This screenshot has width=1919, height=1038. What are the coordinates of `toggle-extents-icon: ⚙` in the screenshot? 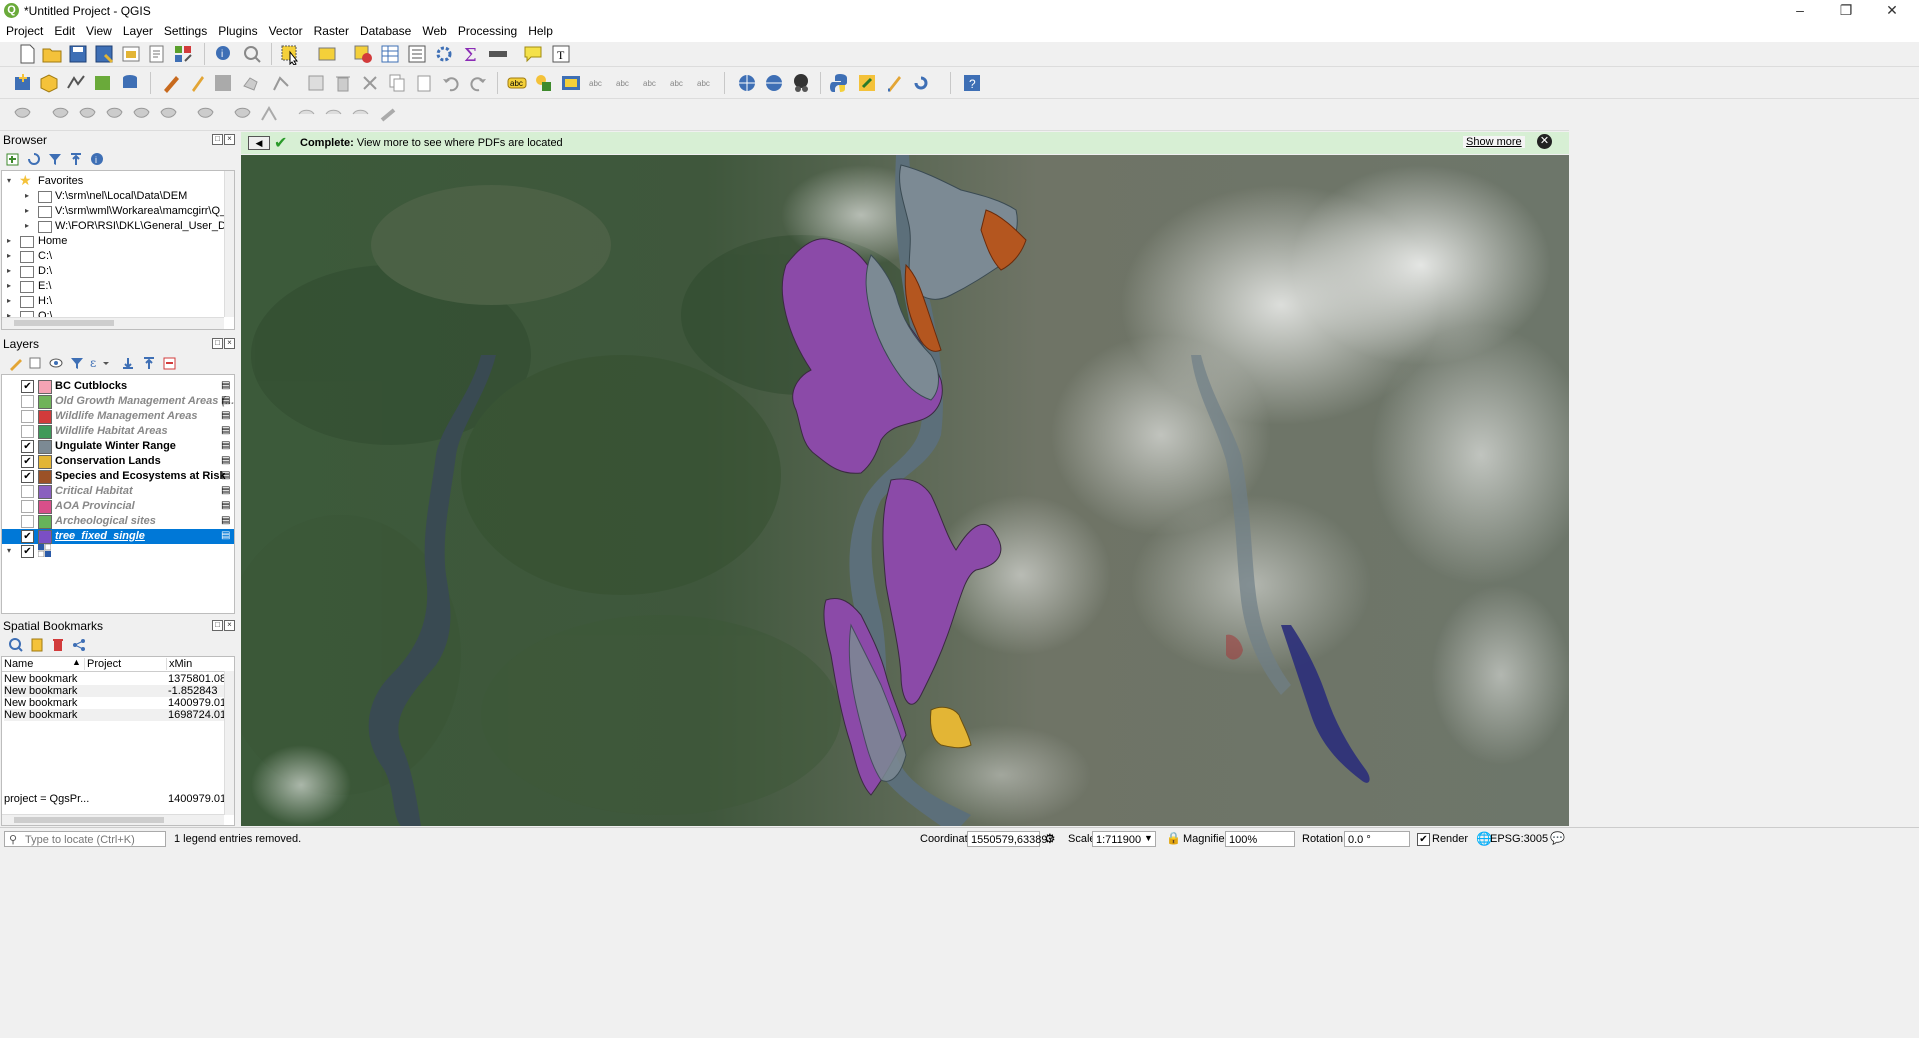 It's located at (1050, 839).